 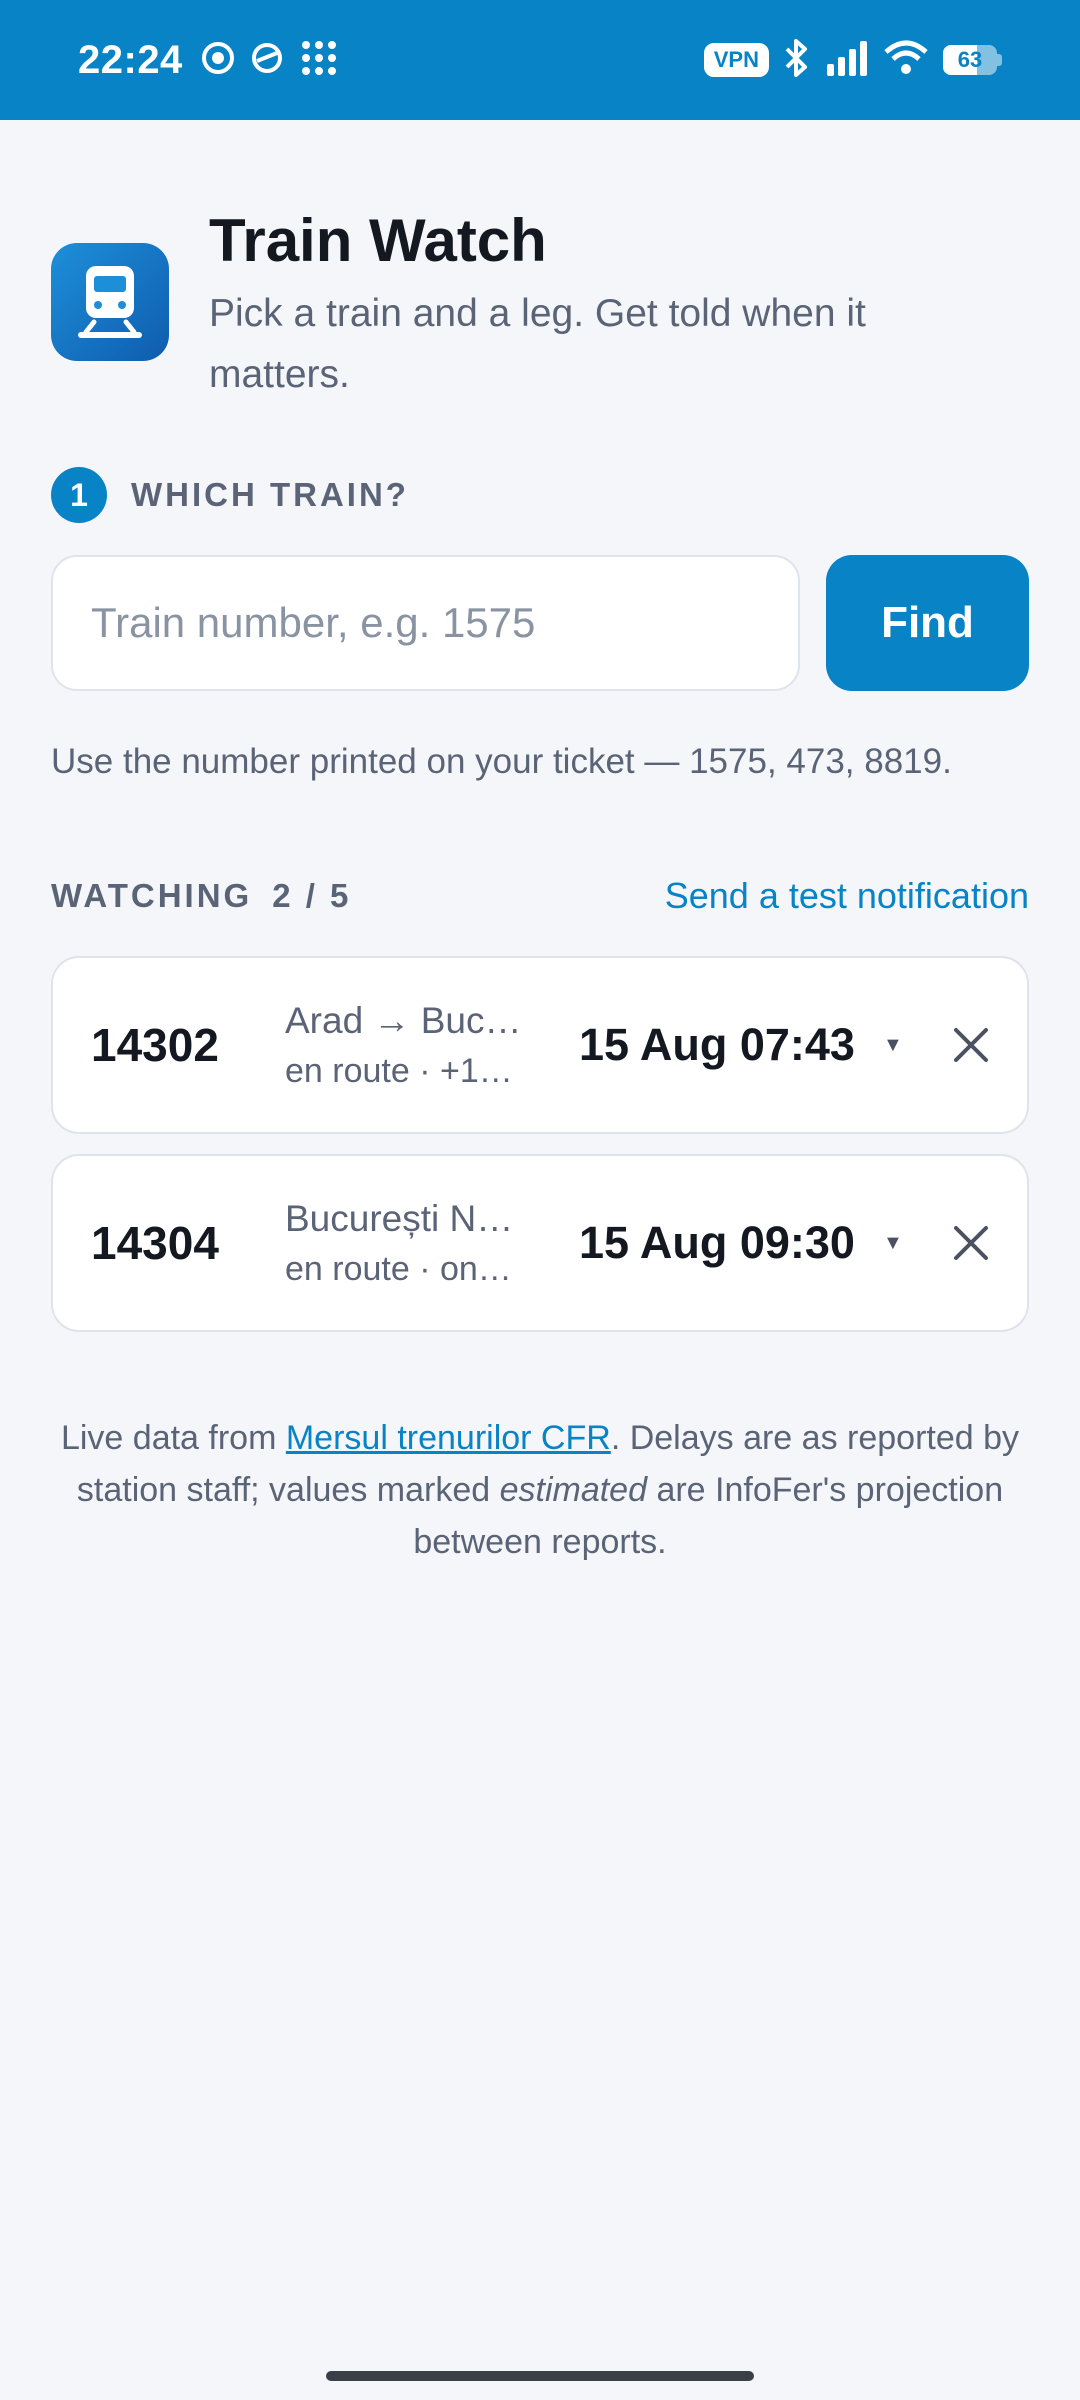 What do you see at coordinates (540, 60) in the screenshot?
I see `status-bar: 22:24 VPN 63` at bounding box center [540, 60].